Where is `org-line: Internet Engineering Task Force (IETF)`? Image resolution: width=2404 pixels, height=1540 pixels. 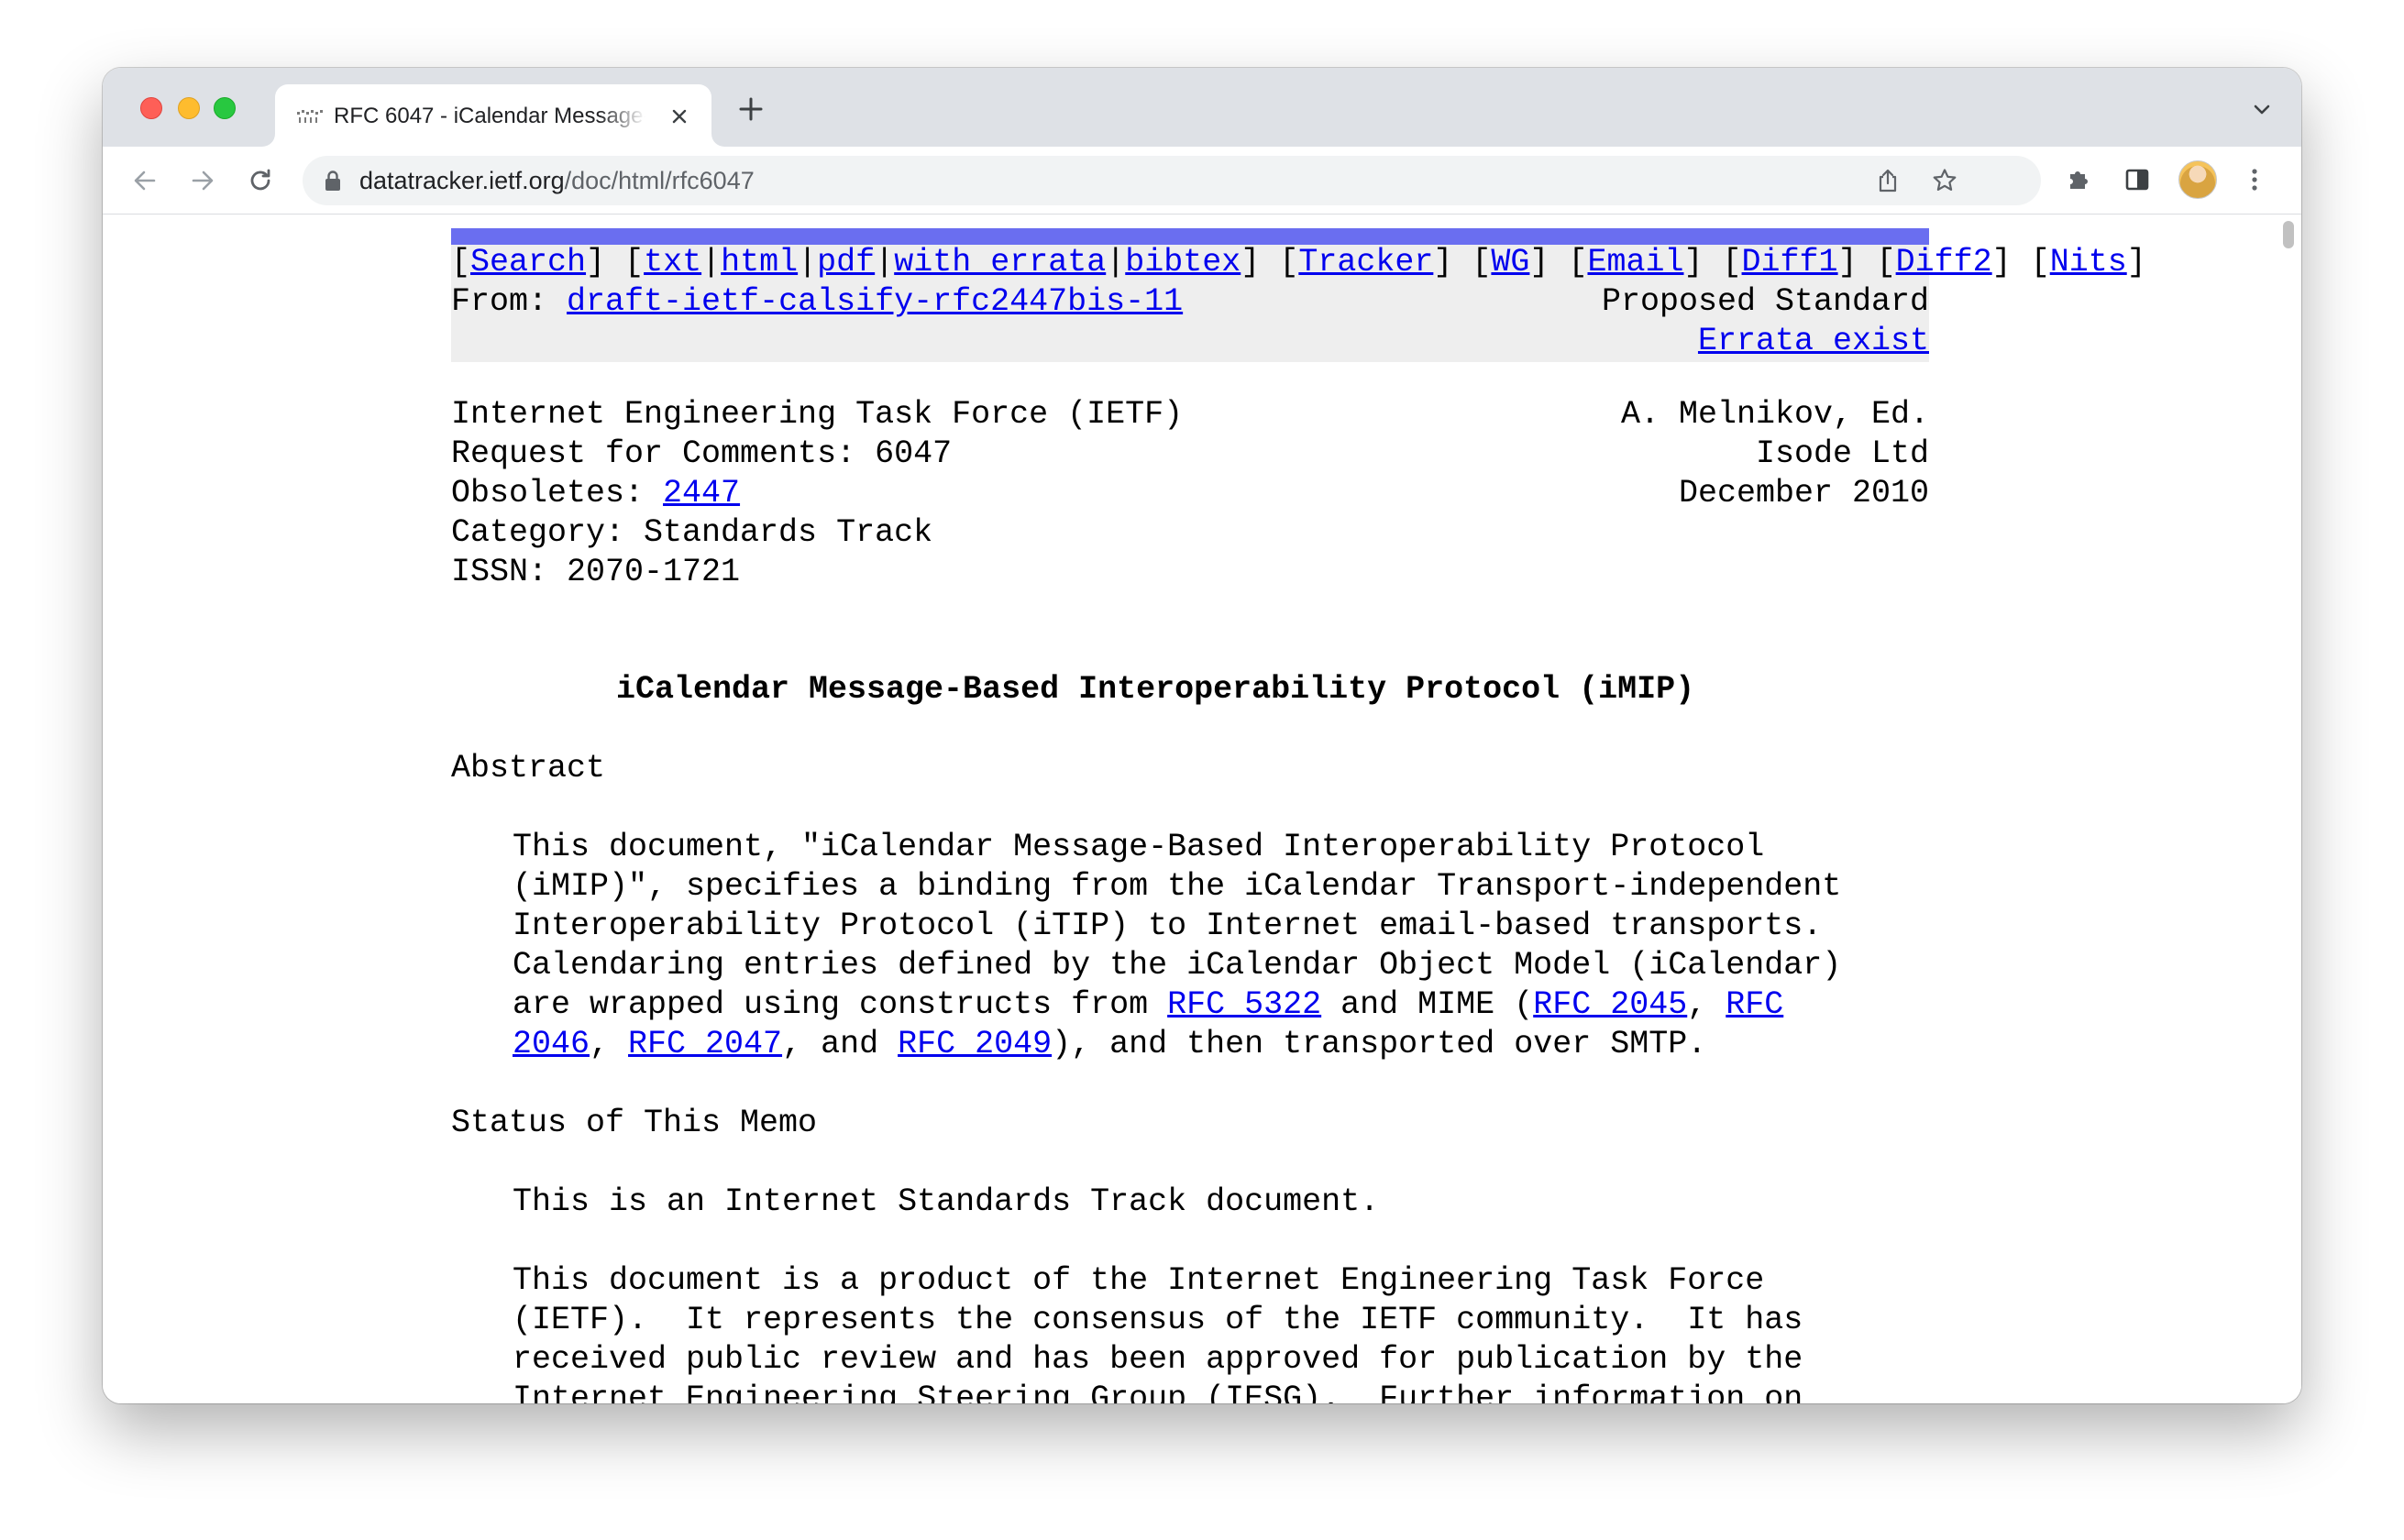
org-line: Internet Engineering Task Force (IETF) is located at coordinates (817, 414).